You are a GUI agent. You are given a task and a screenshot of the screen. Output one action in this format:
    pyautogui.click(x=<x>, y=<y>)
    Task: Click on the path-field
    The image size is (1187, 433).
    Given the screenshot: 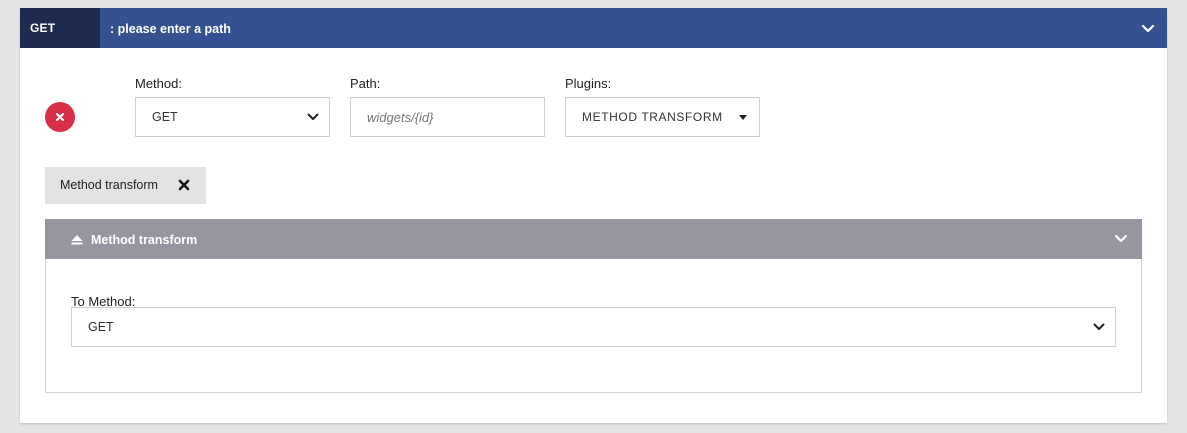 What is the action you would take?
    pyautogui.click(x=447, y=117)
    